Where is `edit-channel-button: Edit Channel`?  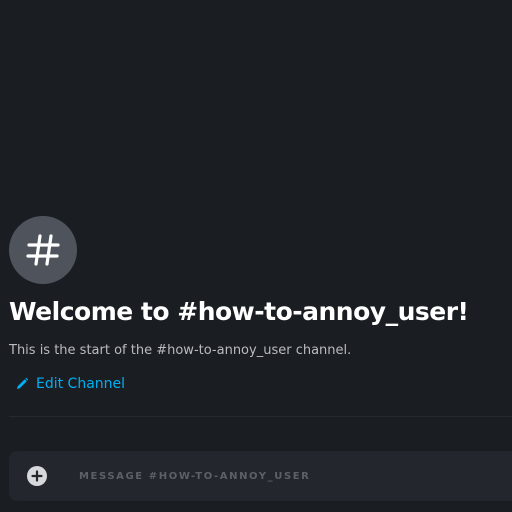 edit-channel-button: Edit Channel is located at coordinates (70, 384).